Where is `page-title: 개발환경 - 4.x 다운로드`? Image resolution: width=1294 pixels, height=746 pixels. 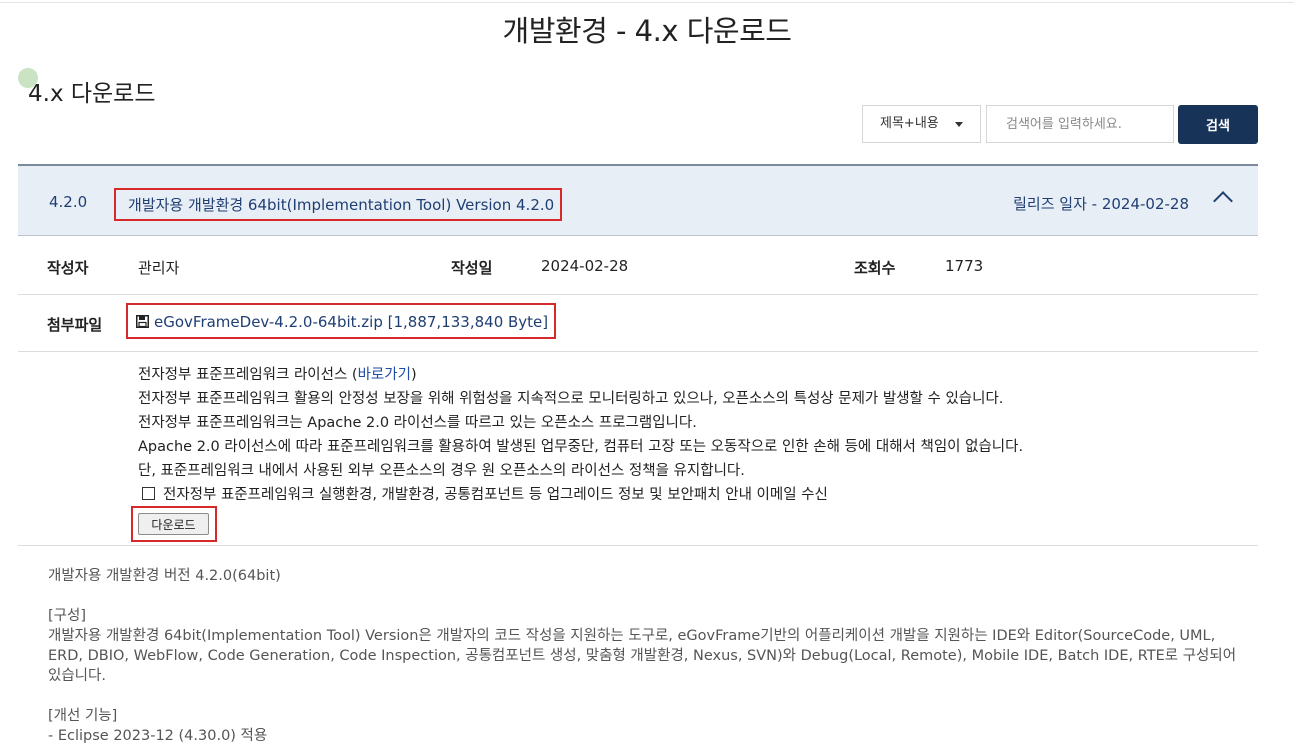 page-title: 개발환경 - 4.x 다운로드 is located at coordinates (647, 31).